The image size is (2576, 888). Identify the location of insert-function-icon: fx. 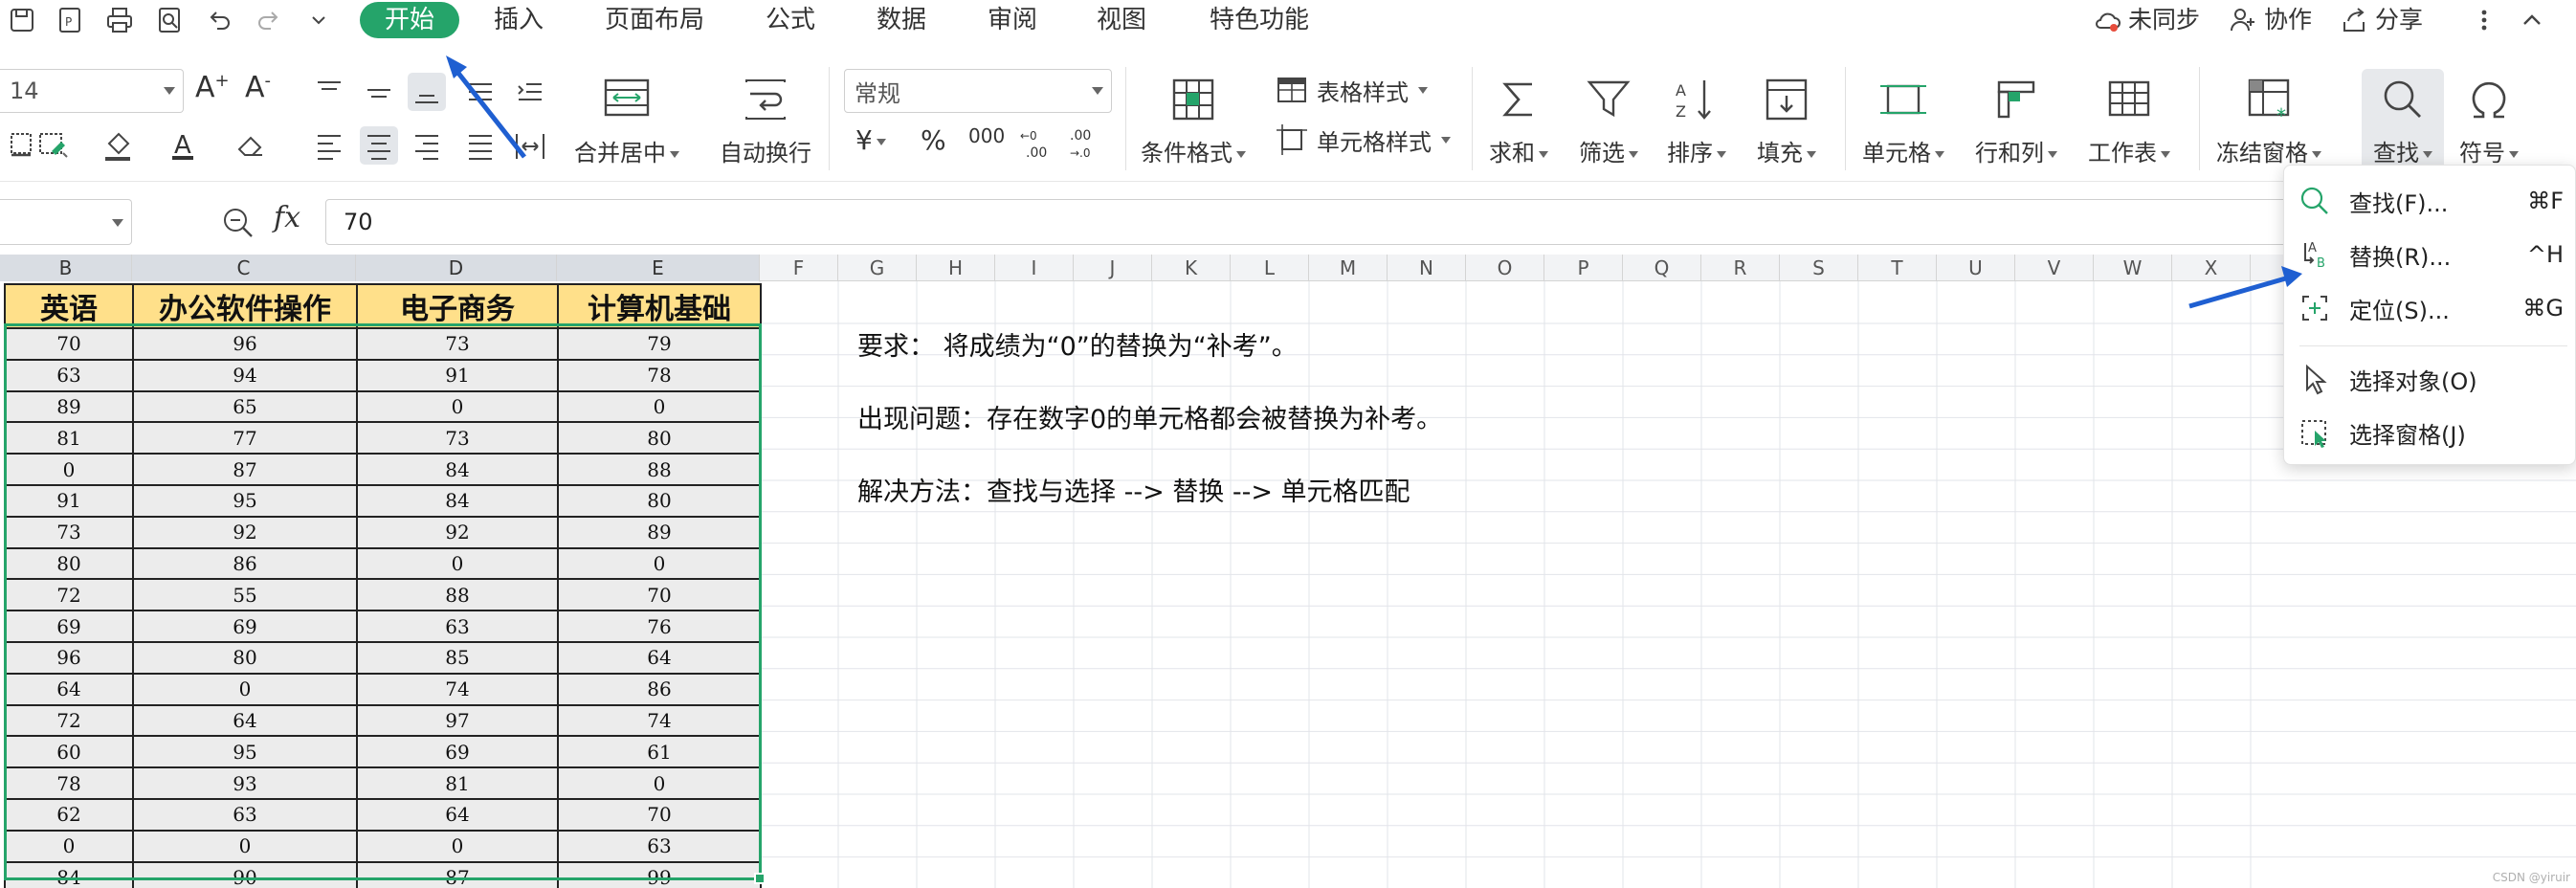
(287, 217).